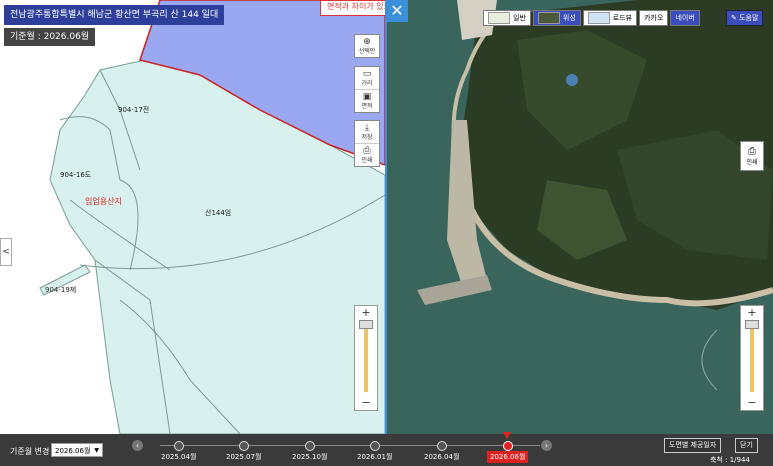 The height and width of the screenshot is (466, 773). I want to click on parcel-label: 904-16도, so click(76, 175).